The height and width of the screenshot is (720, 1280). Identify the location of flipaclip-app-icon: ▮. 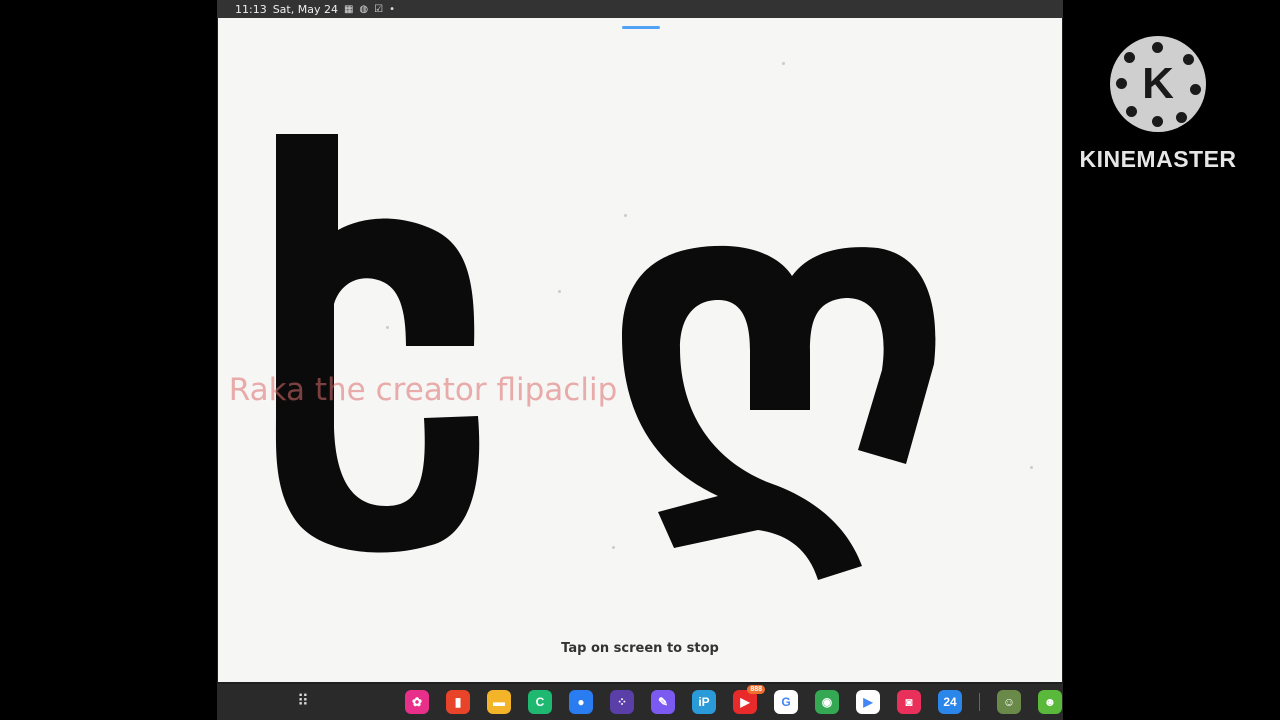
(458, 702).